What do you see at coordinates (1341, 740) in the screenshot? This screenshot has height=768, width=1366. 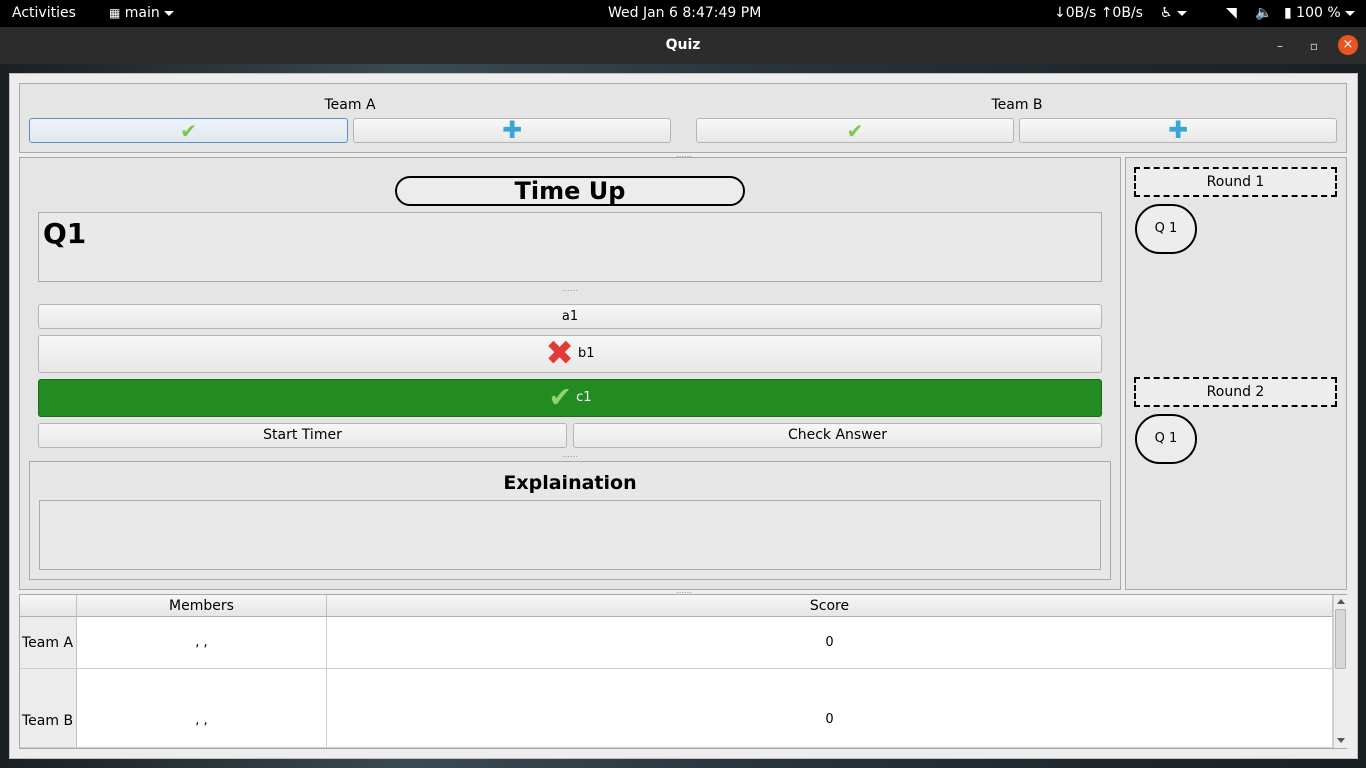 I see `scroll-down-icon` at bounding box center [1341, 740].